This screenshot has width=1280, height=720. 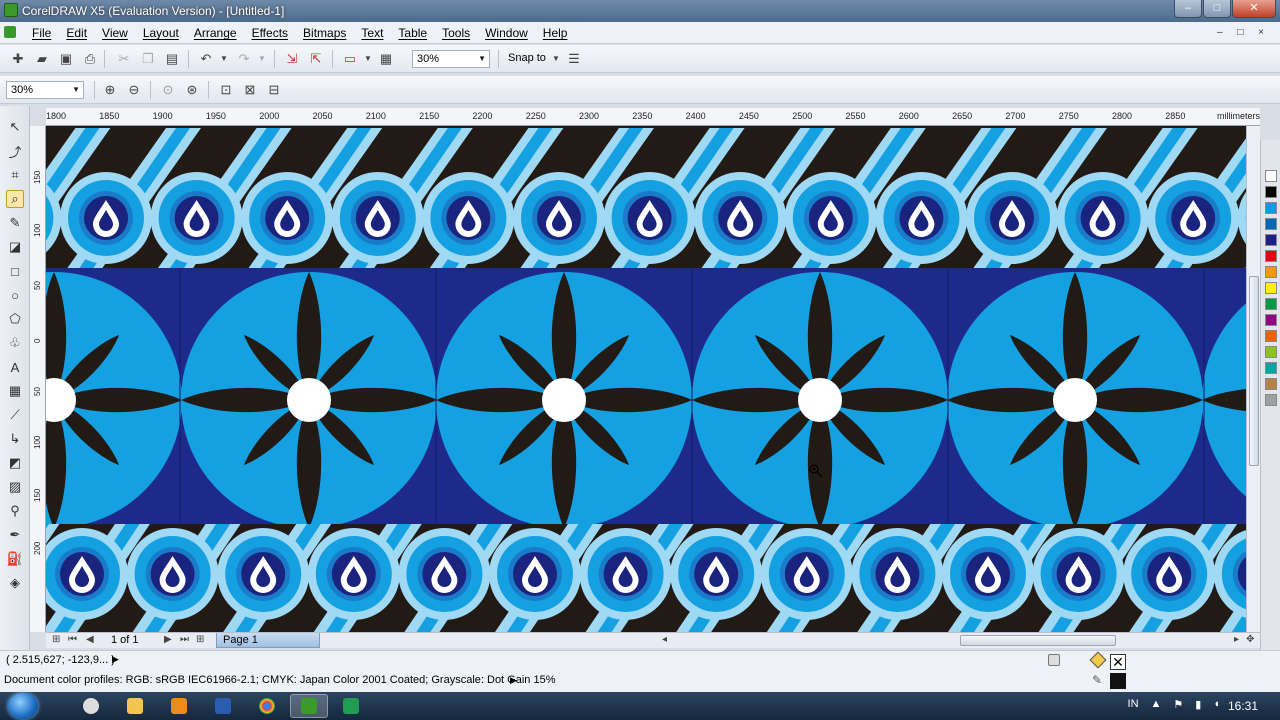 I want to click on menu-file: File, so click(x=41, y=33).